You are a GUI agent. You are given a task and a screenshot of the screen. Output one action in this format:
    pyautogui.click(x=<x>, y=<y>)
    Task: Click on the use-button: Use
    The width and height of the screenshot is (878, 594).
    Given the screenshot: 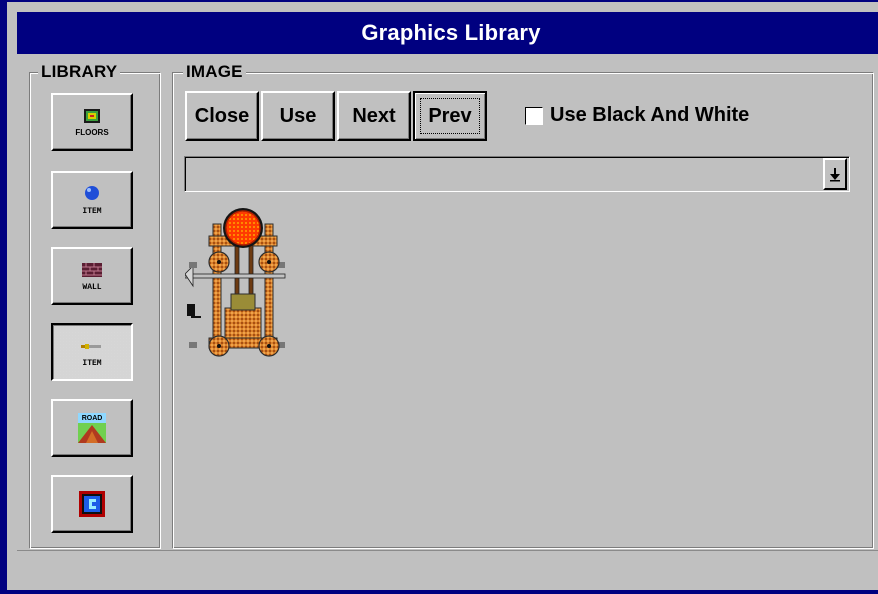 What is the action you would take?
    pyautogui.click(x=298, y=116)
    